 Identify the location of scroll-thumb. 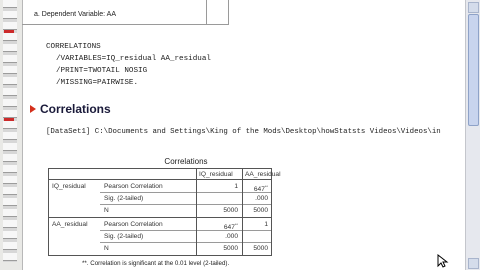
(473, 70).